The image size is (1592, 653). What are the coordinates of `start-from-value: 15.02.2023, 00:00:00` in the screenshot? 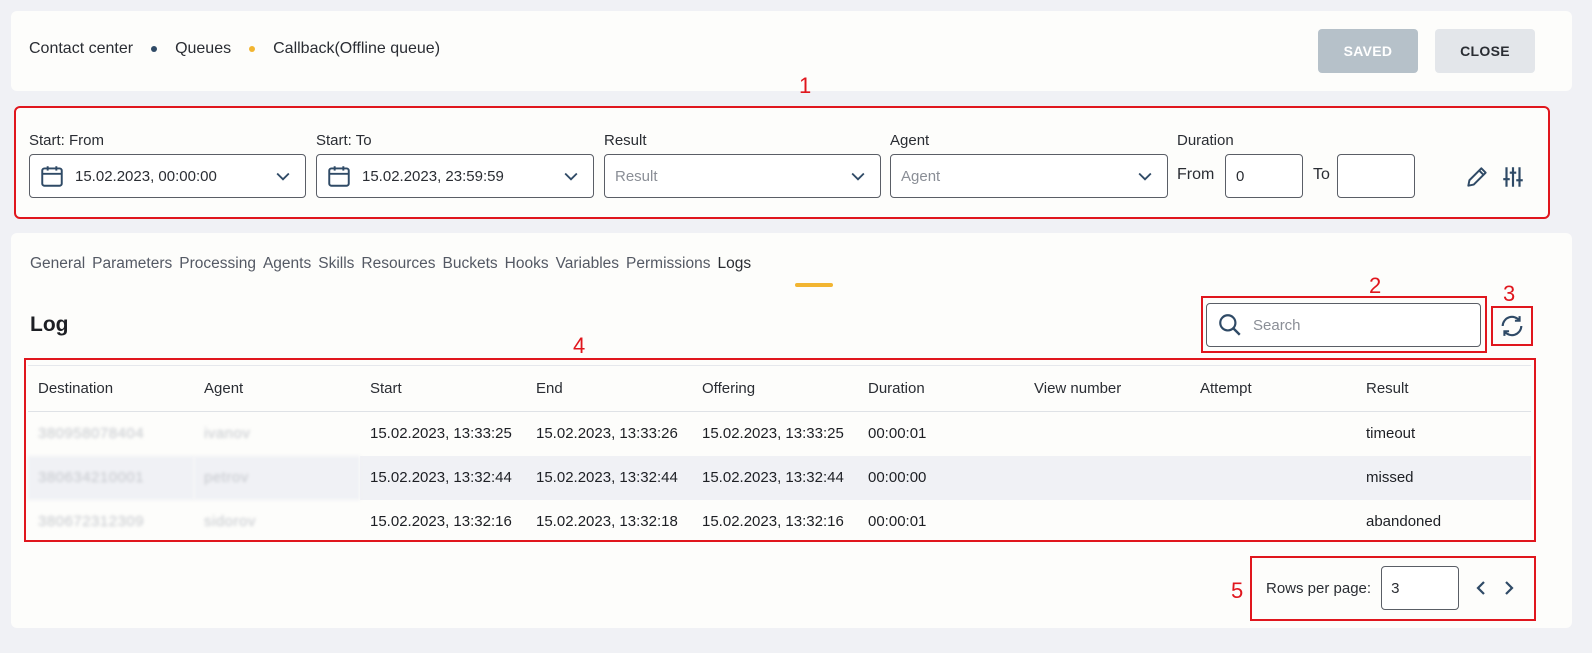 It's located at (146, 176).